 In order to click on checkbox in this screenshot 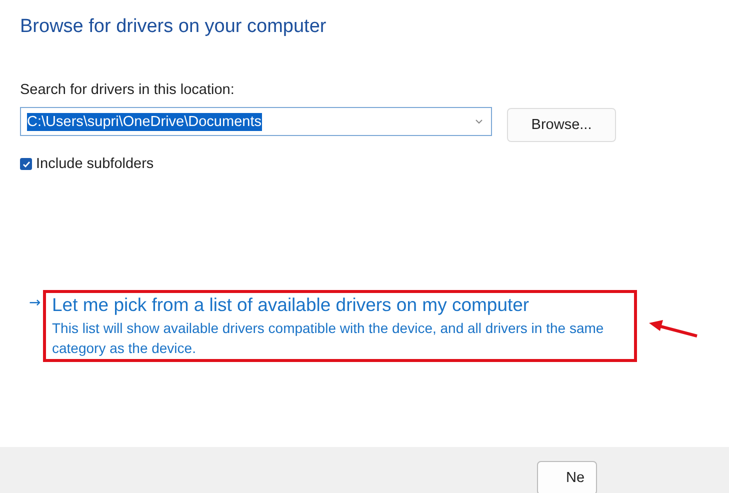, I will do `click(26, 164)`.